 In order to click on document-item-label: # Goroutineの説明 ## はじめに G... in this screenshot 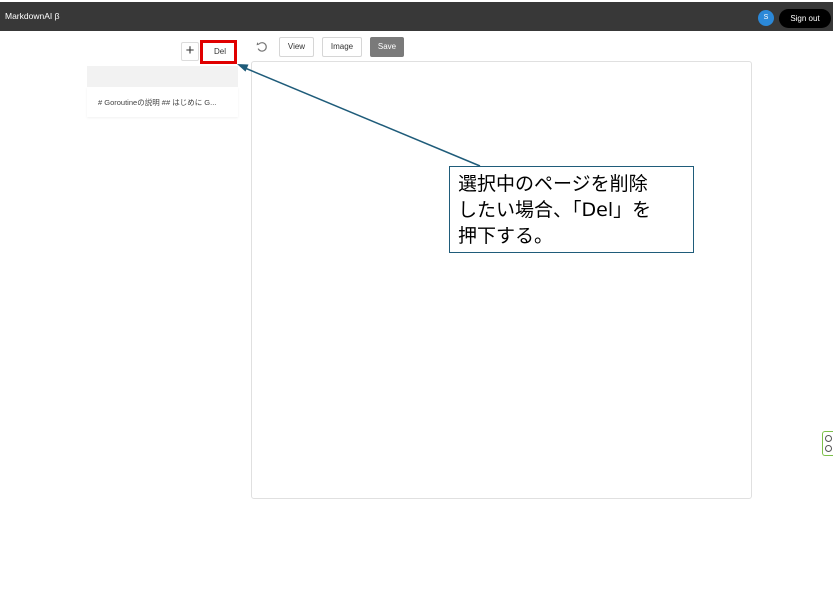, I will do `click(157, 102)`.